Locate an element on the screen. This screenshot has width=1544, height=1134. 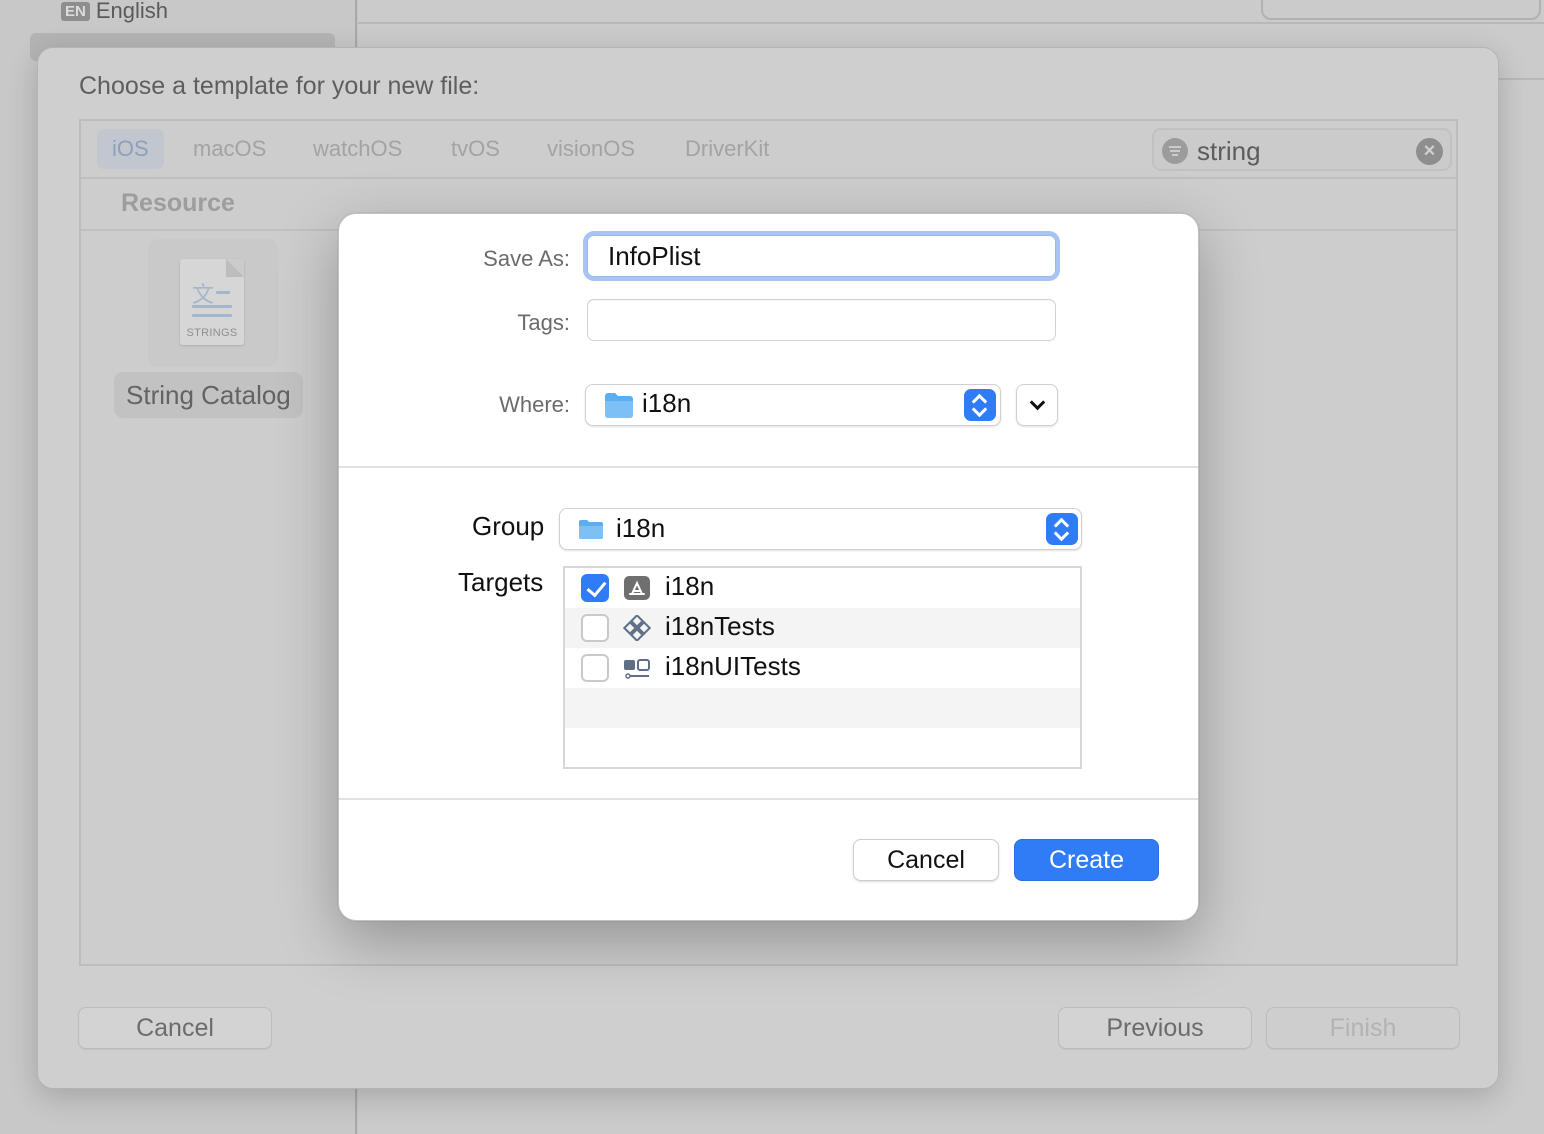
clear-search-icon: × is located at coordinates (1429, 151).